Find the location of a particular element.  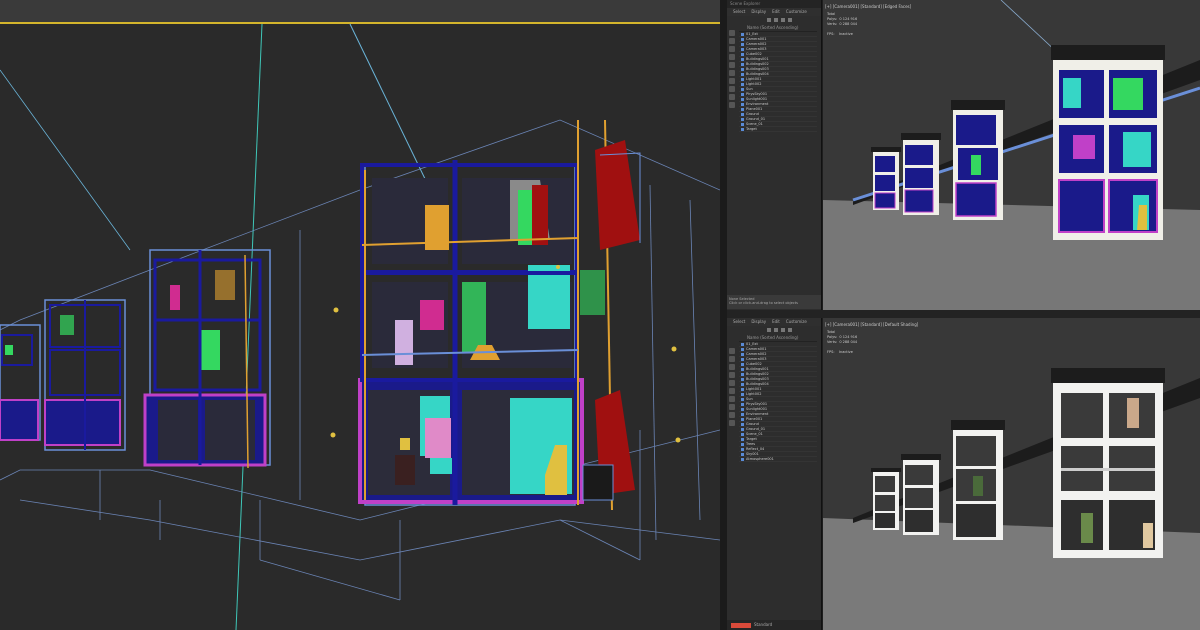

scene-explorer-menu: Select Display Edit Customize is located at coordinates (774, 322).